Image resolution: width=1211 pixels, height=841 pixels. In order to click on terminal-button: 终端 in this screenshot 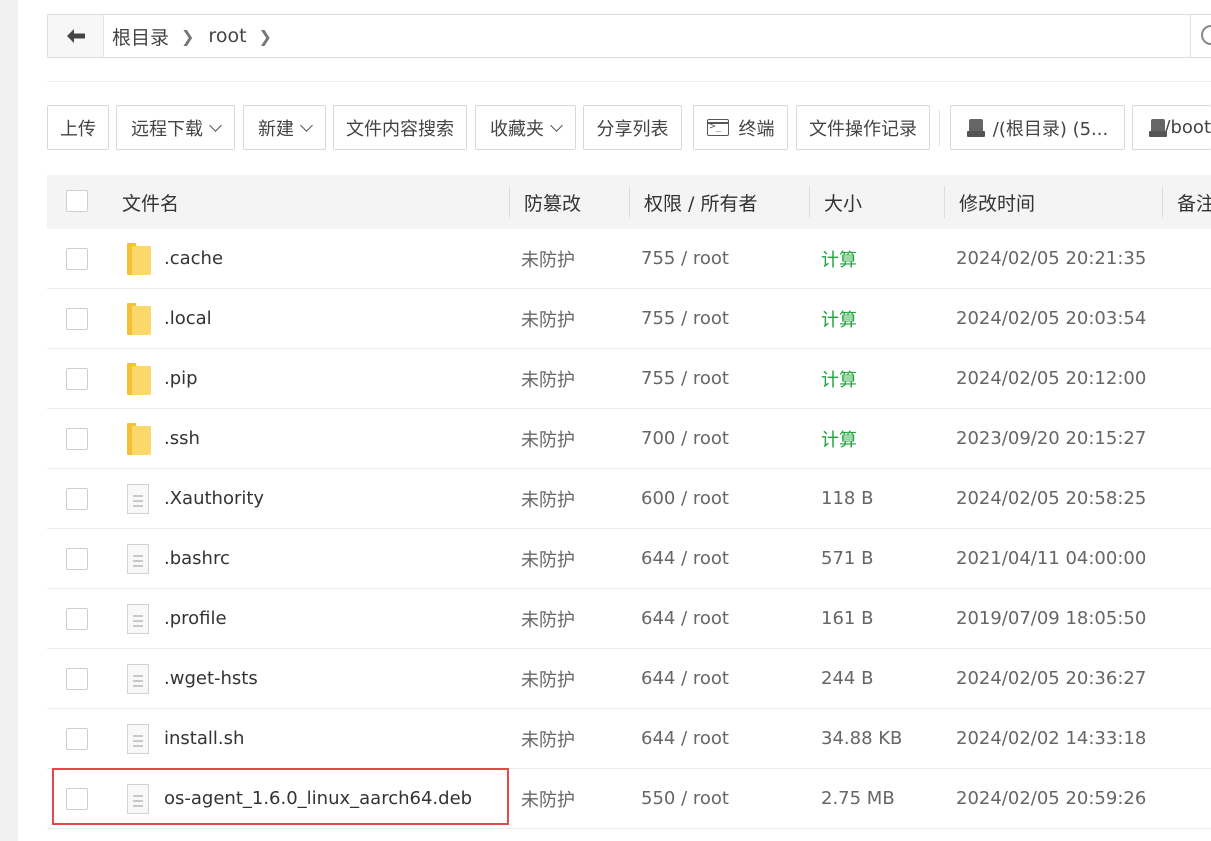, I will do `click(740, 127)`.